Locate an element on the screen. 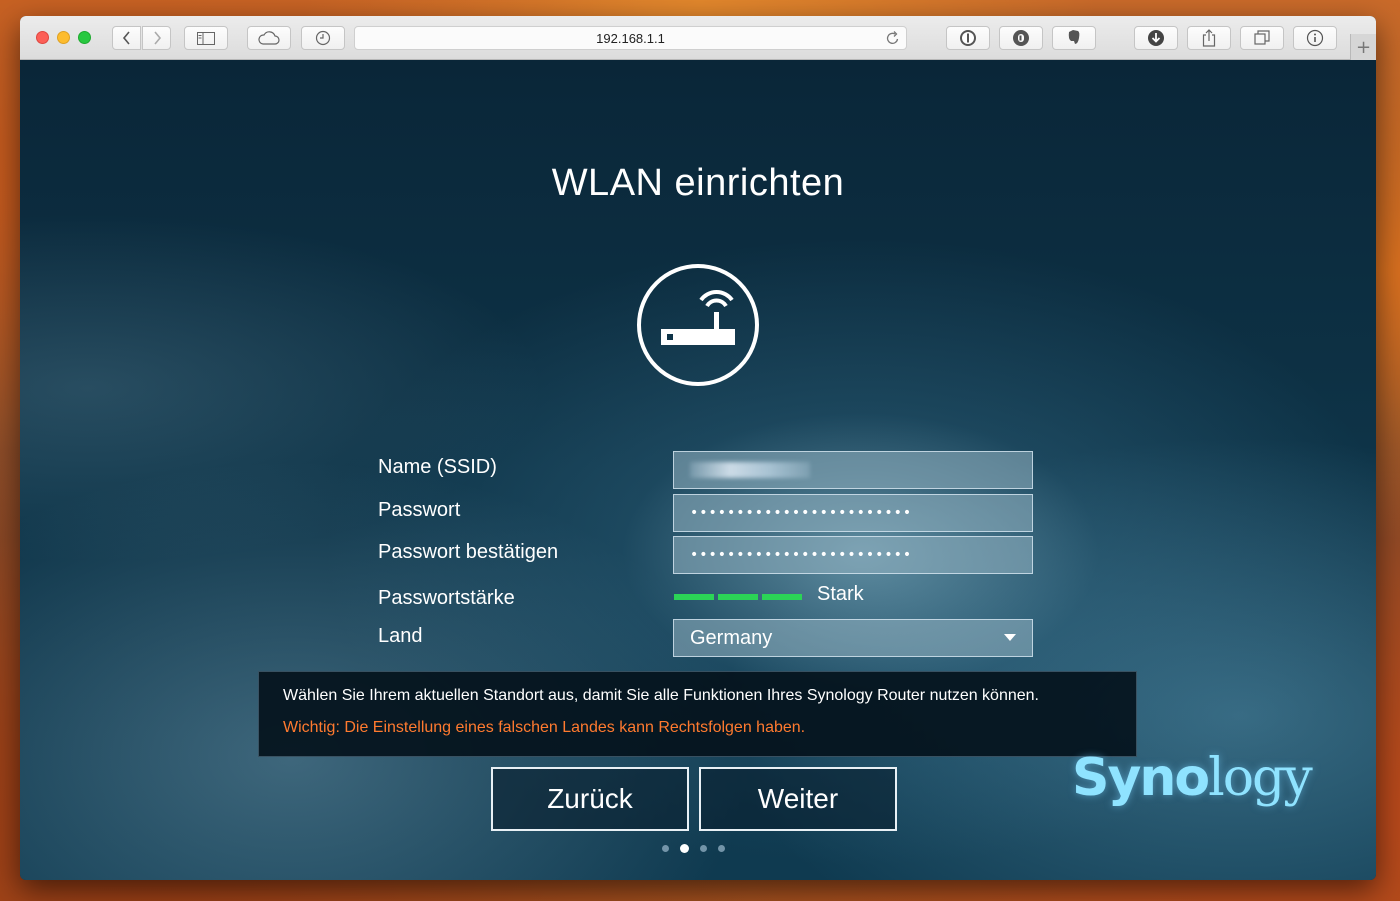 The image size is (1400, 901). page-title: WLAN einrichten is located at coordinates (698, 183).